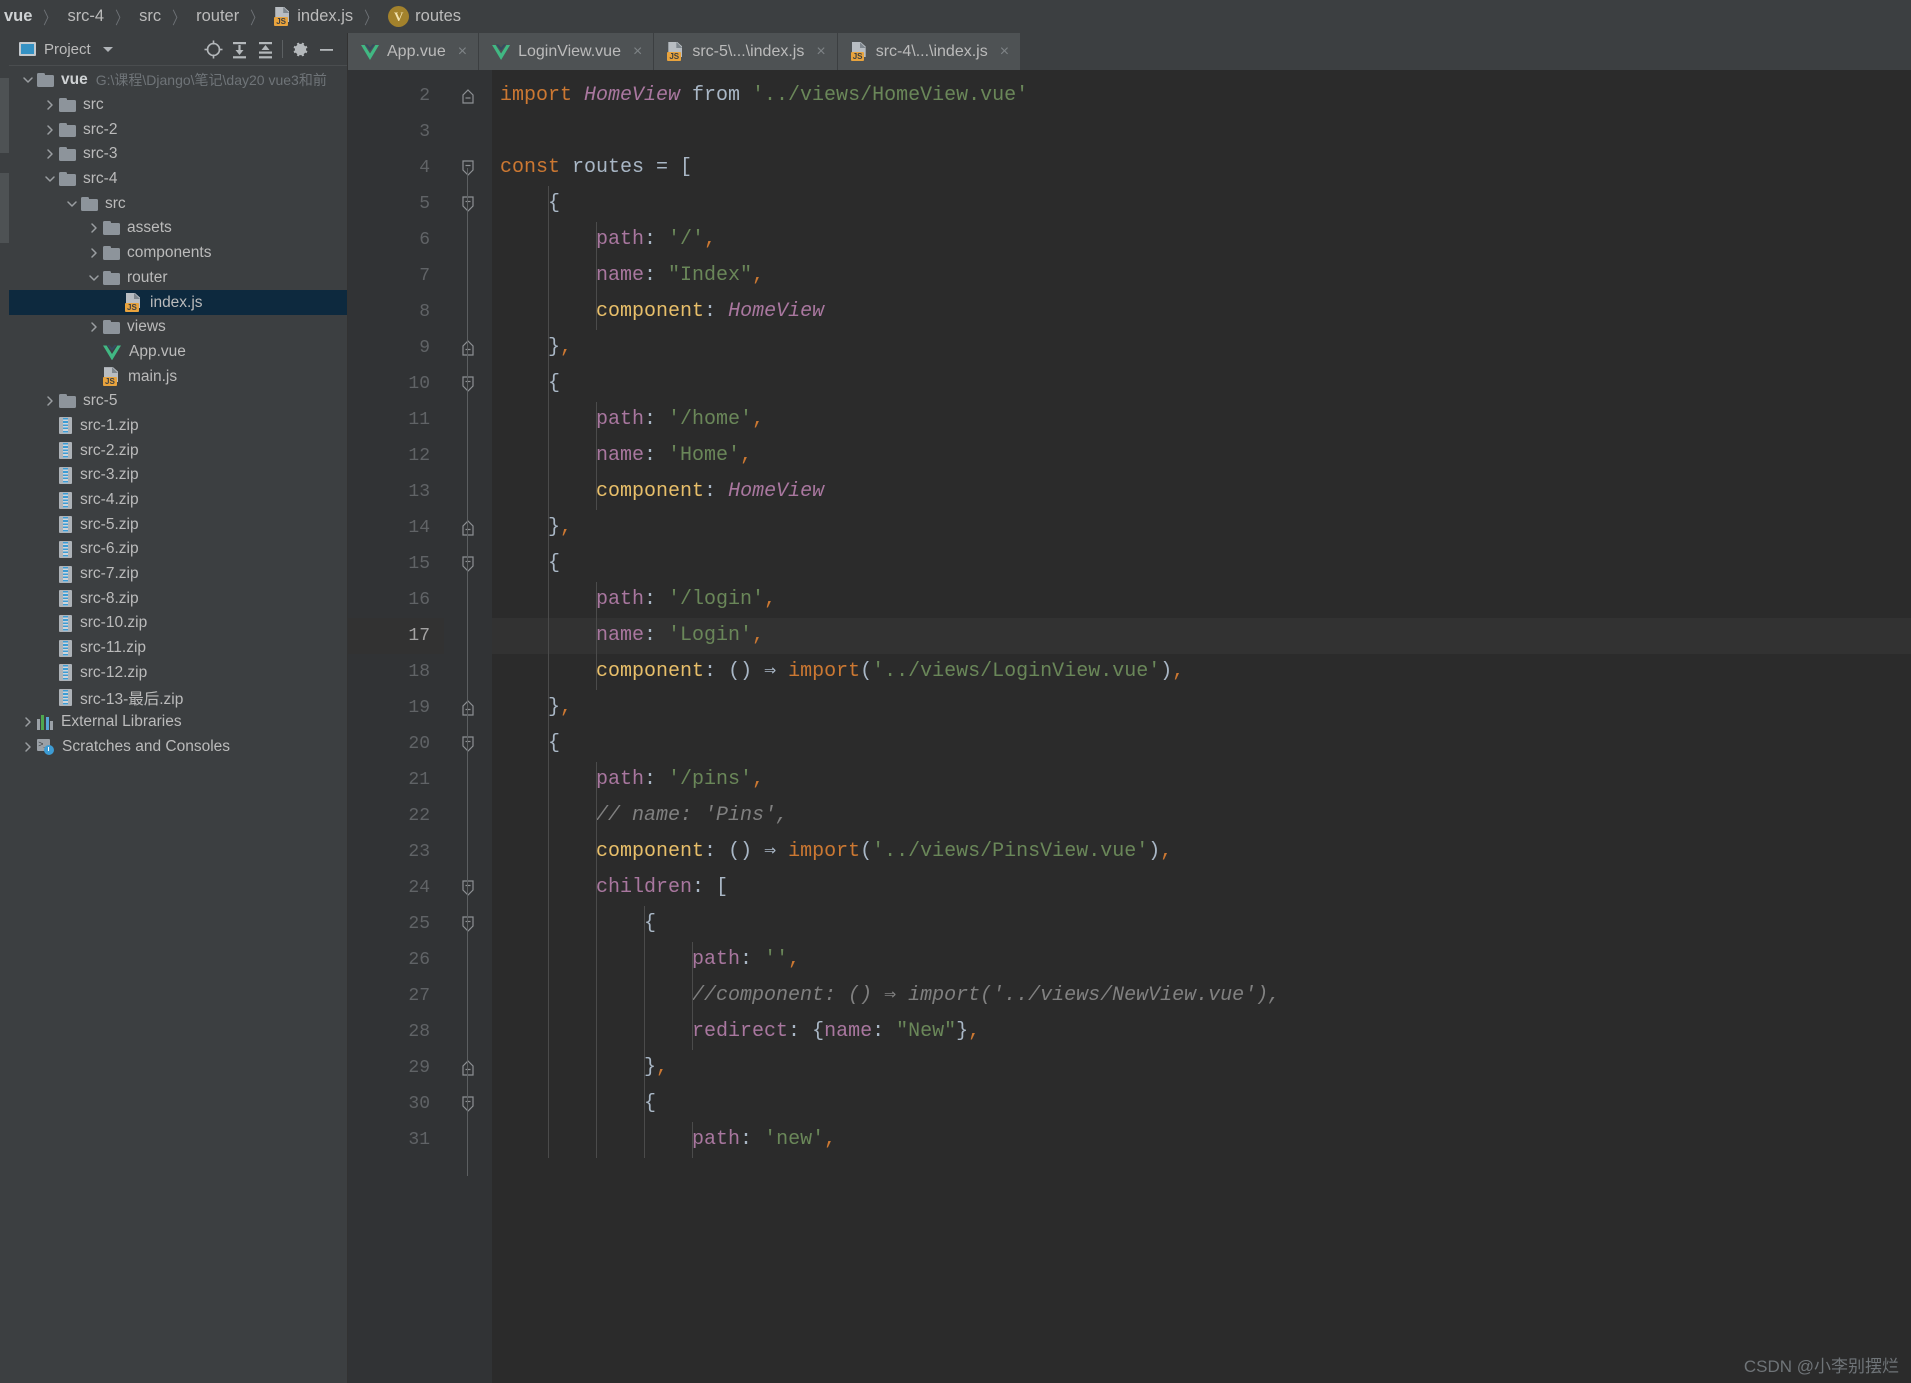  Describe the element at coordinates (1201, 276) in the screenshot. I see `code-line: name: "Index",` at that location.